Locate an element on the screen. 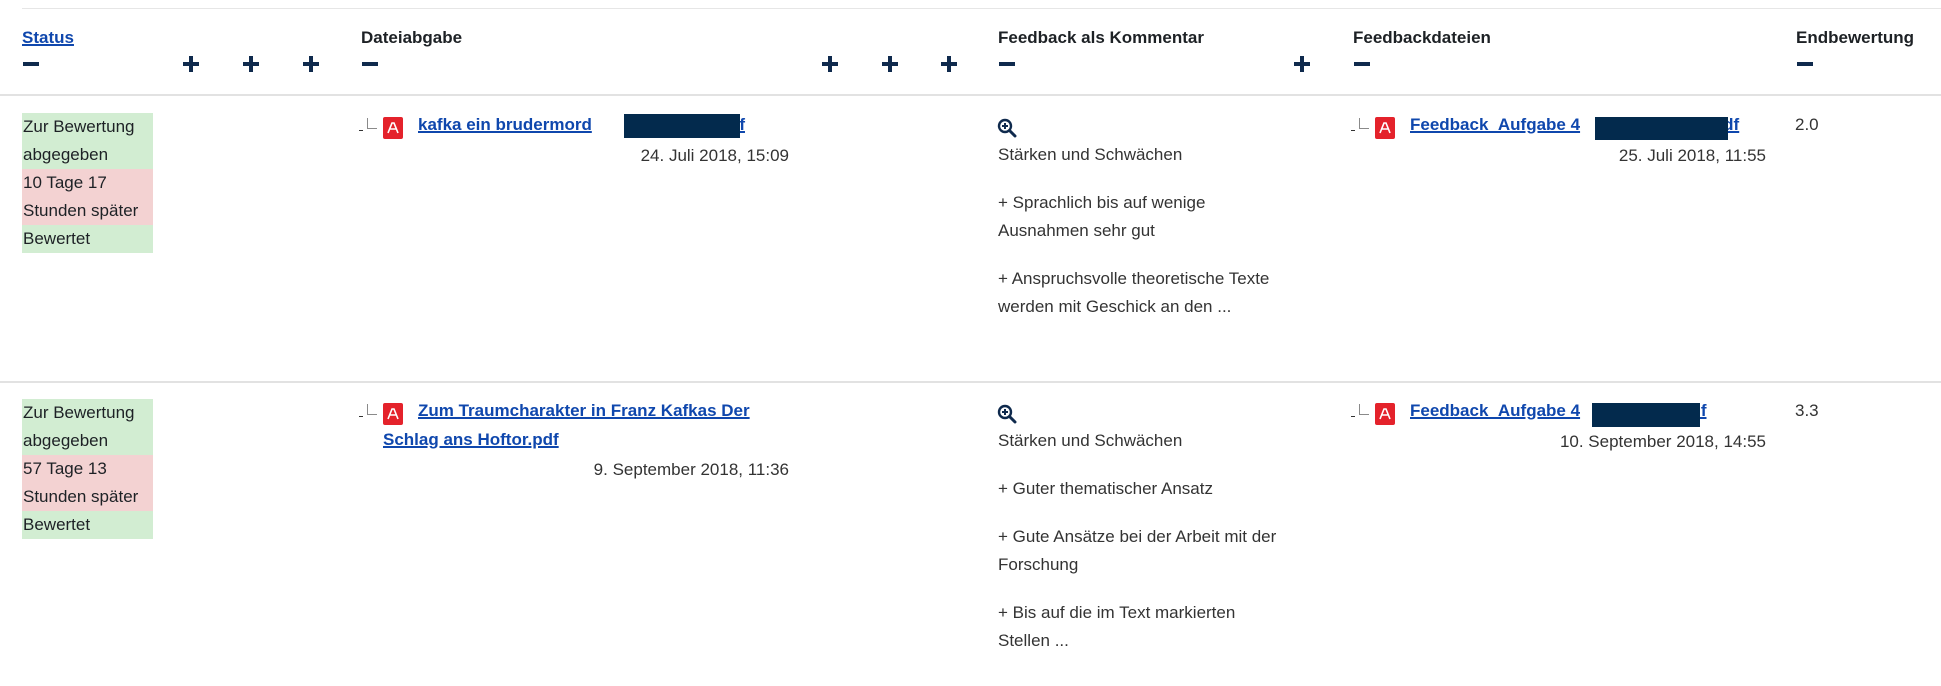 The height and width of the screenshot is (686, 1941). column-header-dateiabgabe: Dateiabgabe is located at coordinates (412, 37).